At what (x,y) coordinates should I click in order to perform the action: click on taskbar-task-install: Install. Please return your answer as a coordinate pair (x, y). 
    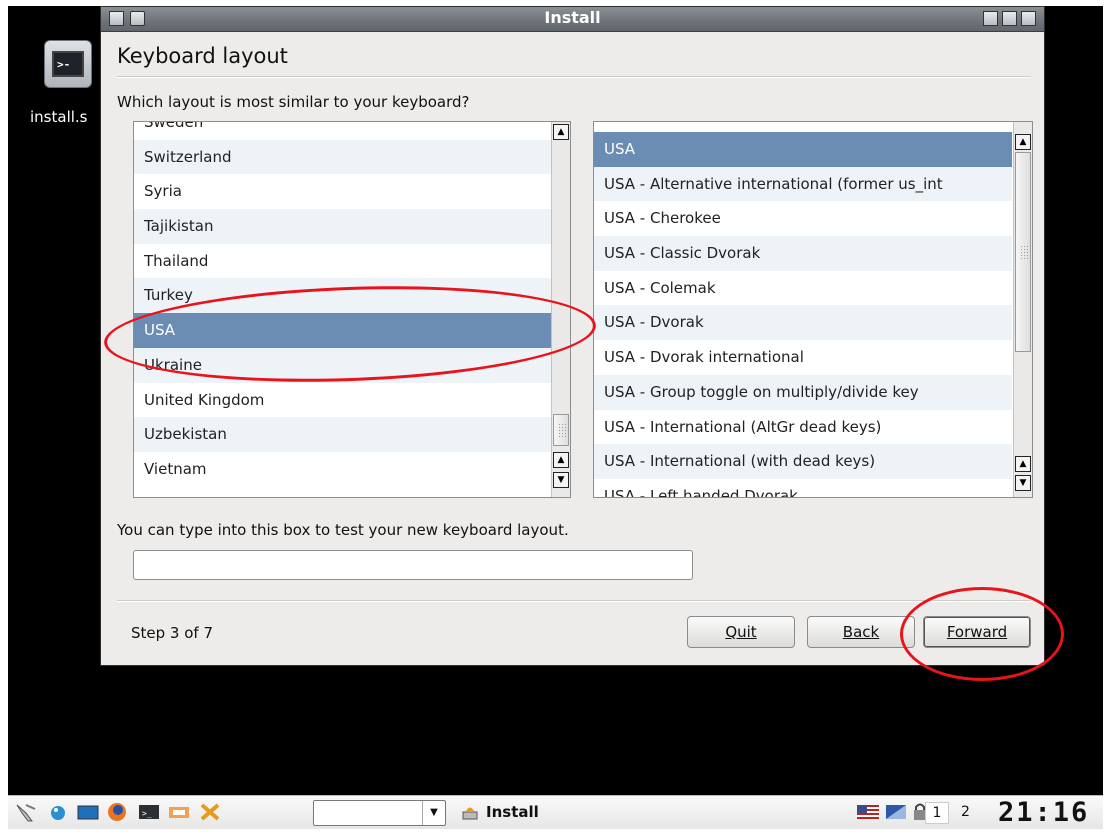
    Looking at the image, I should click on (499, 812).